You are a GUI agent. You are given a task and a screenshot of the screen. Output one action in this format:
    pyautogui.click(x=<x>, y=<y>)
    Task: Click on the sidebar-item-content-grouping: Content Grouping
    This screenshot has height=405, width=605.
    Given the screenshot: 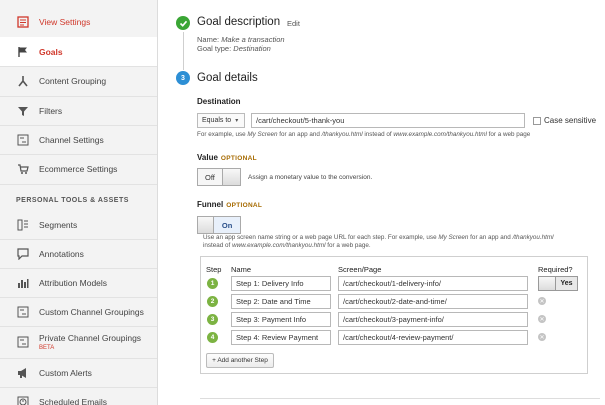 What is the action you would take?
    pyautogui.click(x=78, y=80)
    